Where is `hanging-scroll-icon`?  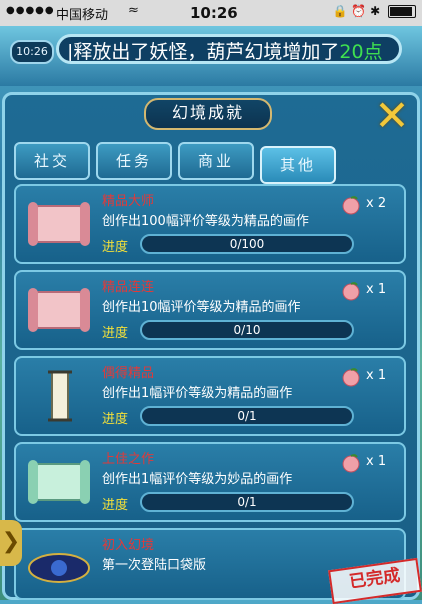
hanging-scroll-icon is located at coordinates (60, 396).